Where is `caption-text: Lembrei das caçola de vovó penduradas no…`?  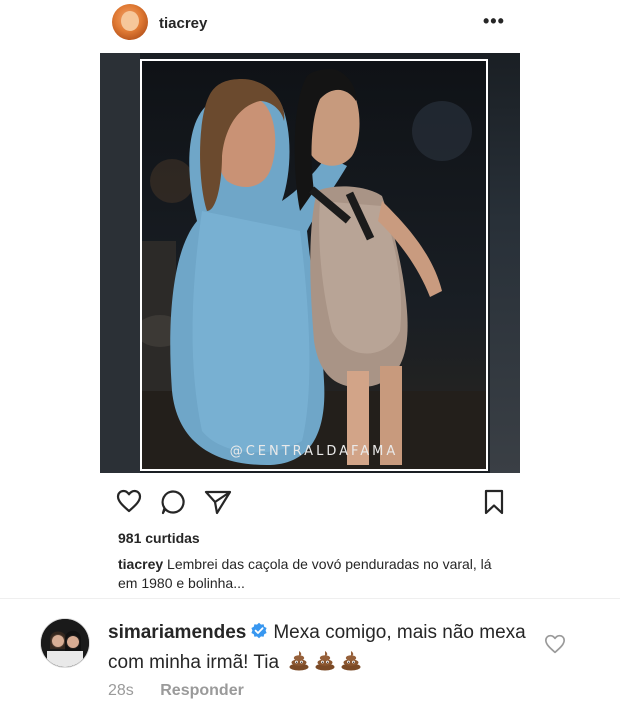
caption-text: Lembrei das caçola de vovó penduradas no… is located at coordinates (305, 573).